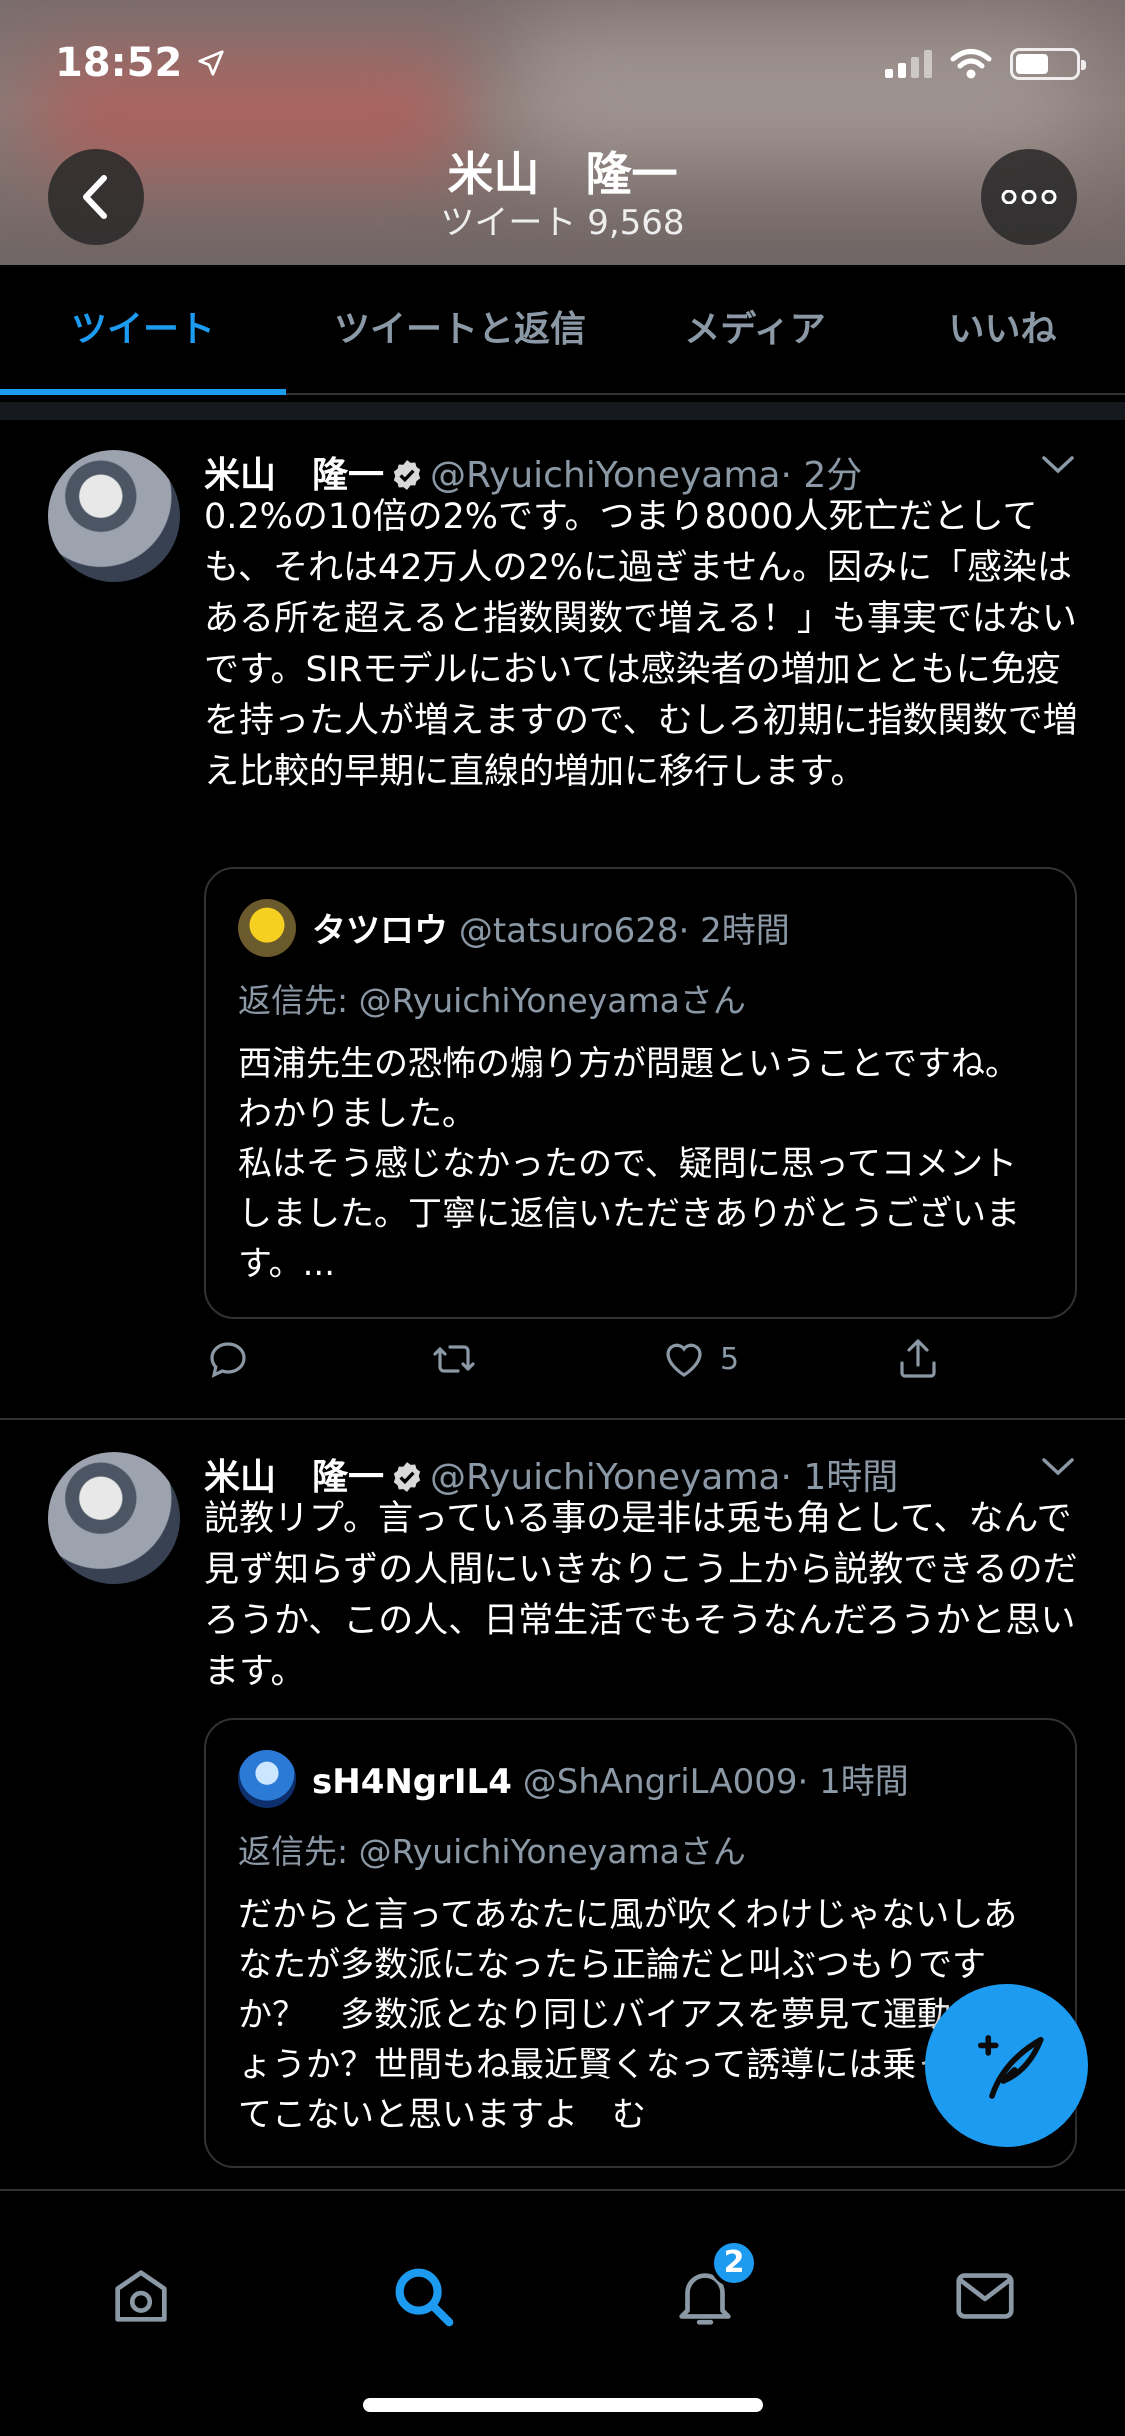 This screenshot has width=1125, height=2436. I want to click on profile-header: 18:52 米山 隆一 ツイート 9,568, so click(562, 132).